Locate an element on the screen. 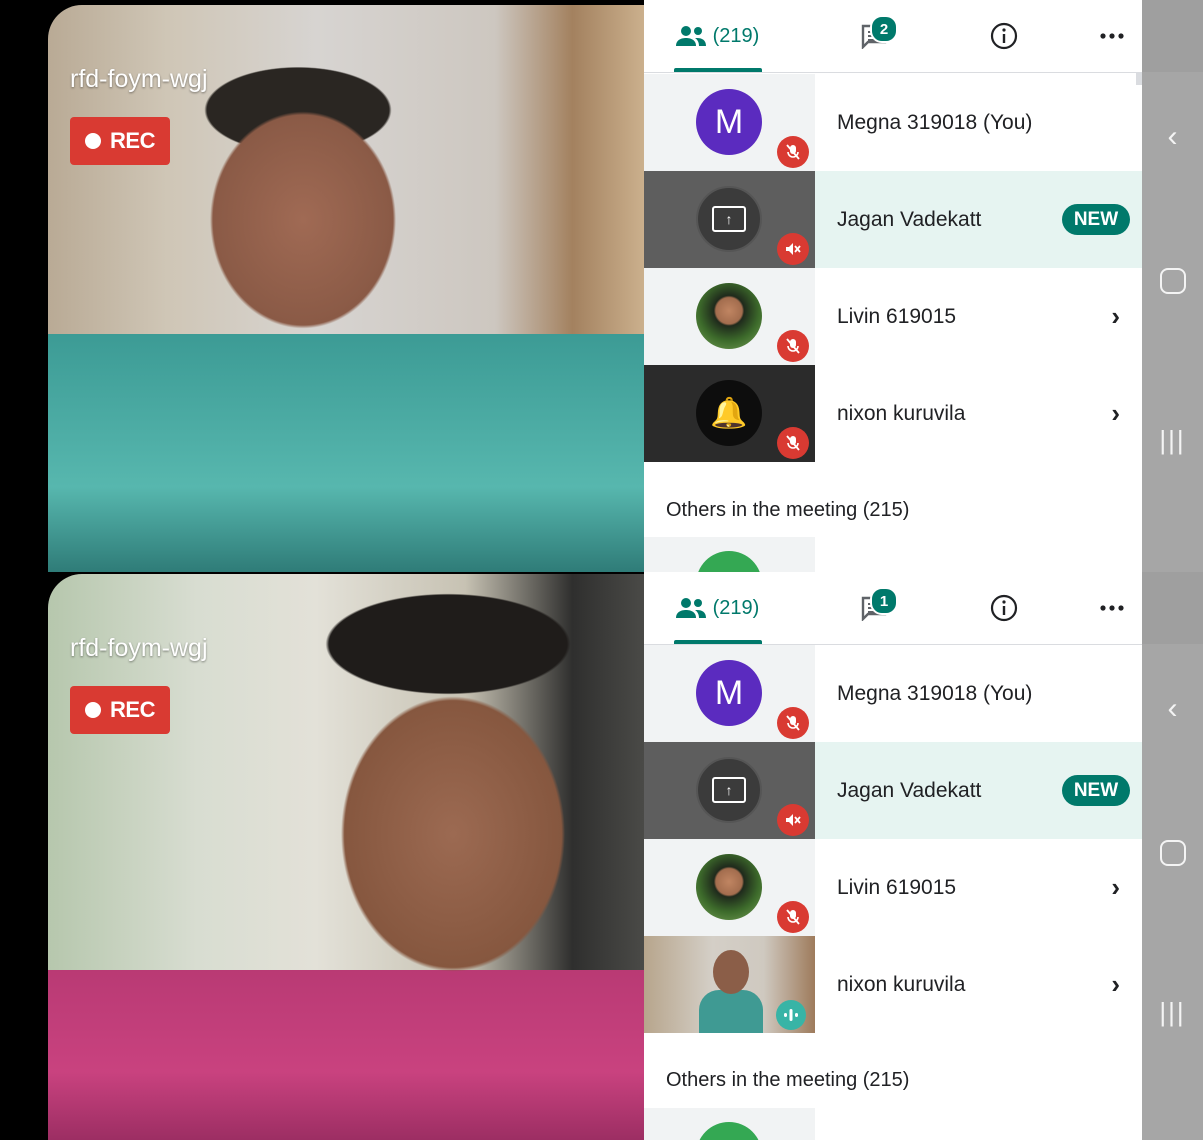 This screenshot has width=1203, height=1140. participant-video-person is located at coordinates (731, 991).